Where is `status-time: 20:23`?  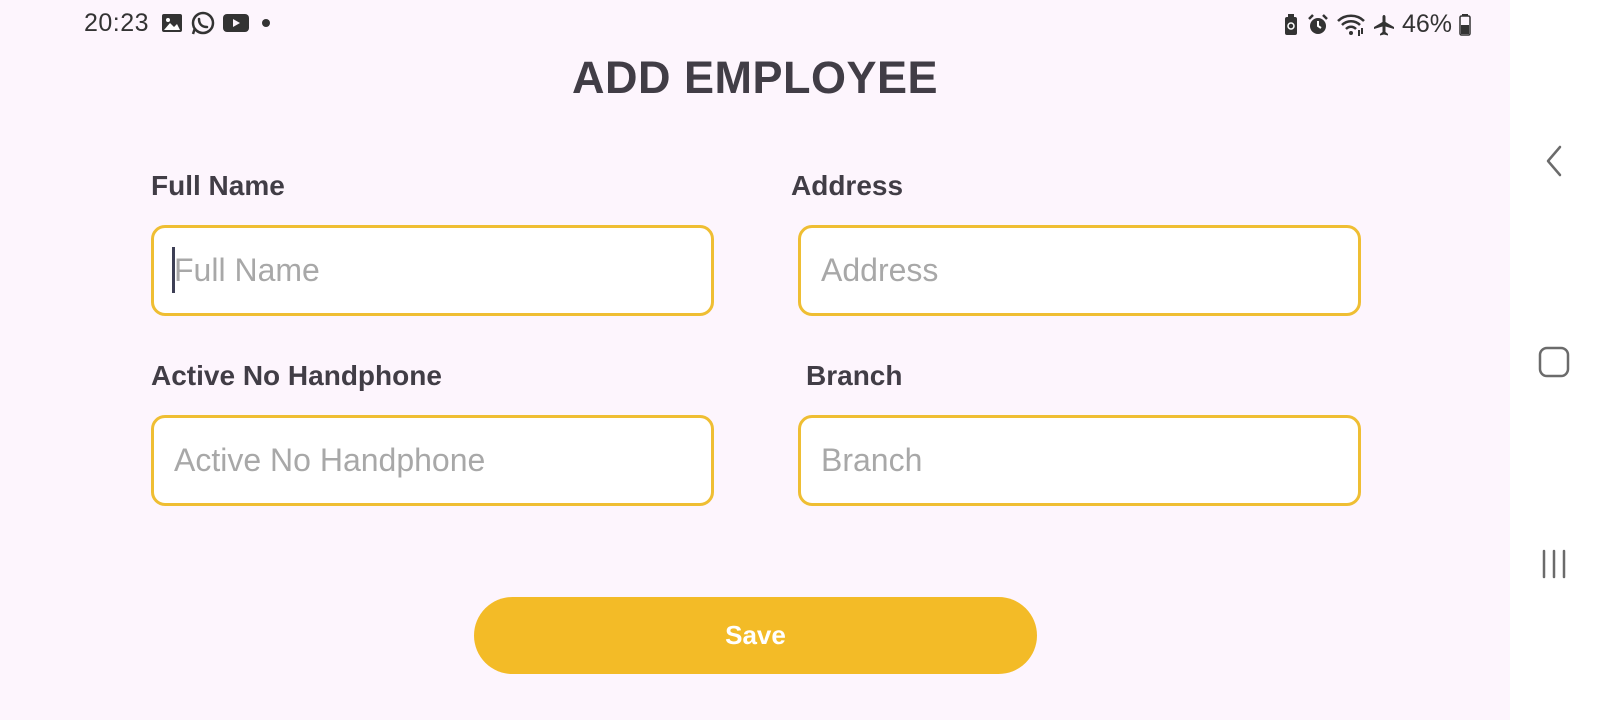
status-time: 20:23 is located at coordinates (117, 23).